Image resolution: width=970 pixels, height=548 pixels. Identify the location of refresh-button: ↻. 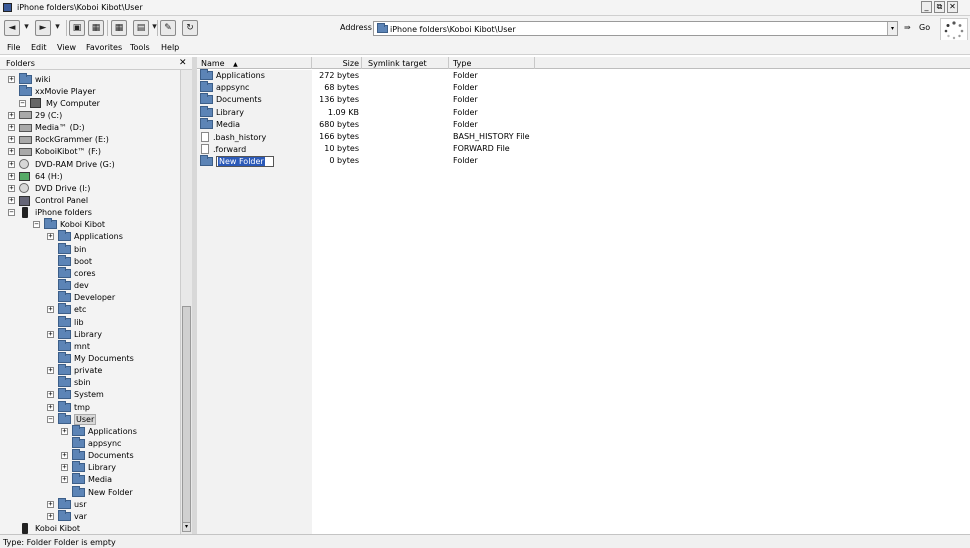
(190, 28).